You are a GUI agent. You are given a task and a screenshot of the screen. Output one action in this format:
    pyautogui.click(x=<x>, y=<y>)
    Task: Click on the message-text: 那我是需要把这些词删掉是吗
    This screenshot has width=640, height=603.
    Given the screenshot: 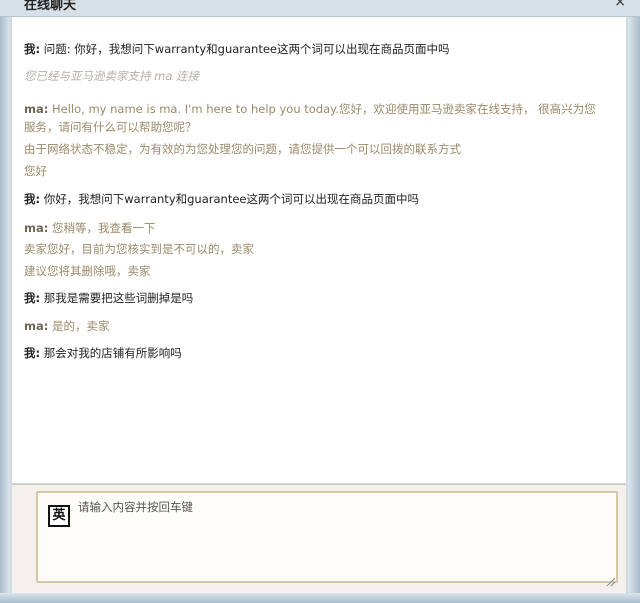 What is the action you would take?
    pyautogui.click(x=117, y=298)
    